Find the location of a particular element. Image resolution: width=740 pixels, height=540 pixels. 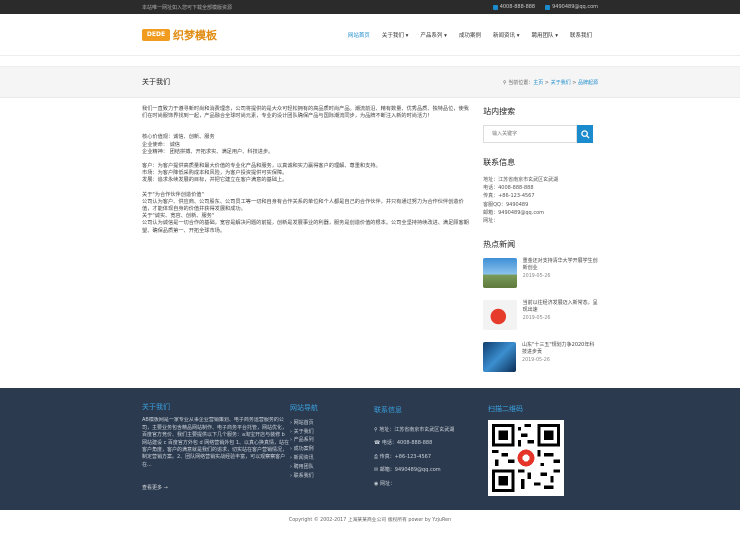

footer-nav-products: › 产品系列 is located at coordinates (332, 440).